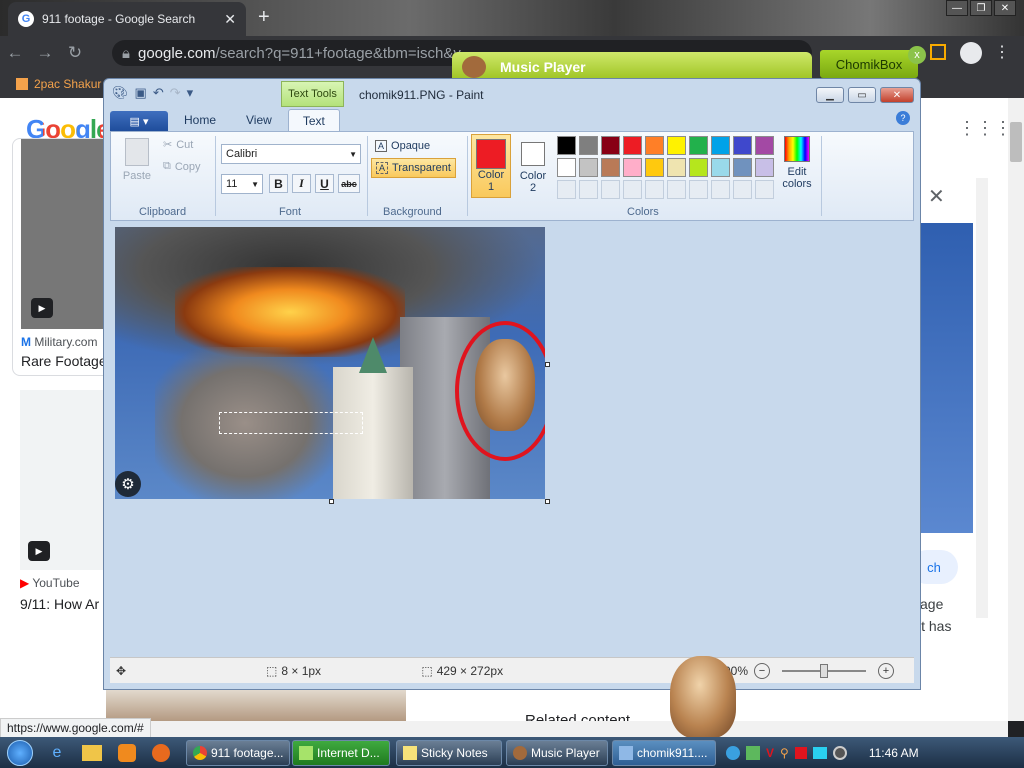 The height and width of the screenshot is (768, 1024). What do you see at coordinates (862, 95) in the screenshot?
I see `maximize-icon: ▭` at bounding box center [862, 95].